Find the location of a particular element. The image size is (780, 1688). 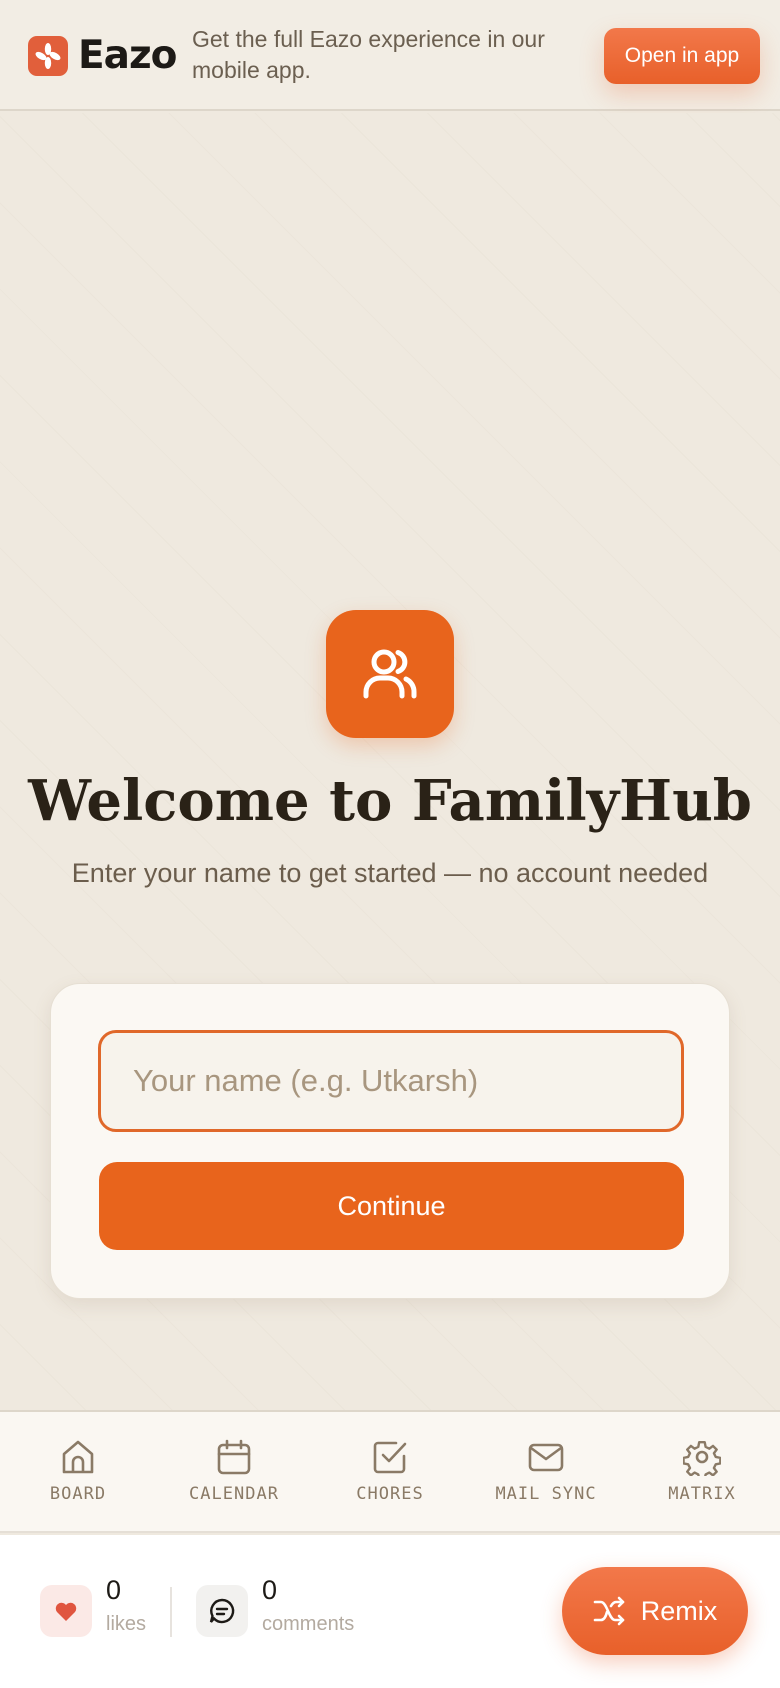

comment-icon is located at coordinates (222, 1611).